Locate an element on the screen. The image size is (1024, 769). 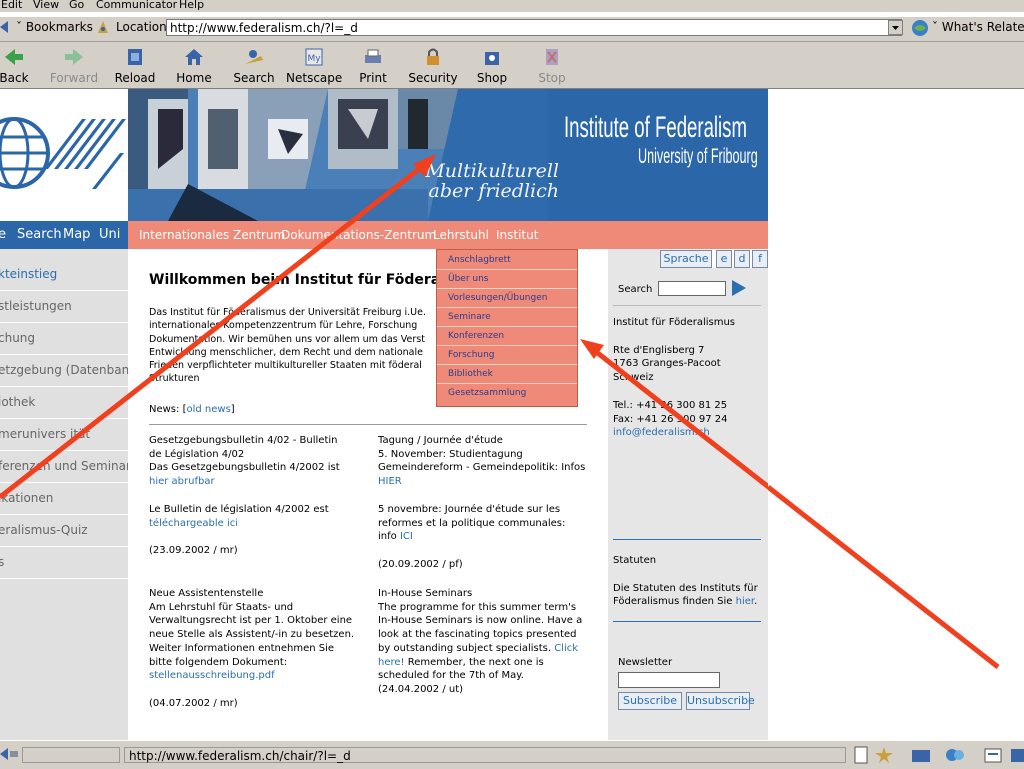
home-button: Home is located at coordinates (194, 65).